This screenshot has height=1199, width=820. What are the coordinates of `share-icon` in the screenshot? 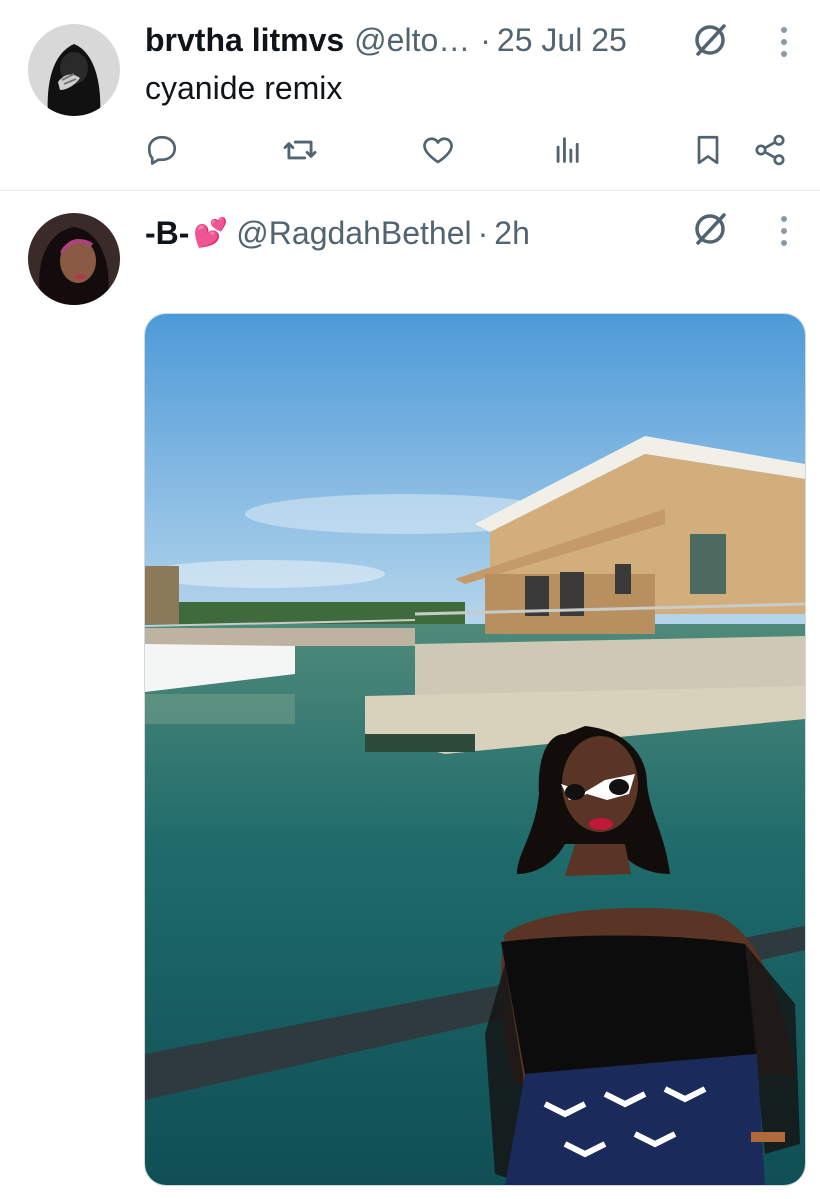 It's located at (770, 150).